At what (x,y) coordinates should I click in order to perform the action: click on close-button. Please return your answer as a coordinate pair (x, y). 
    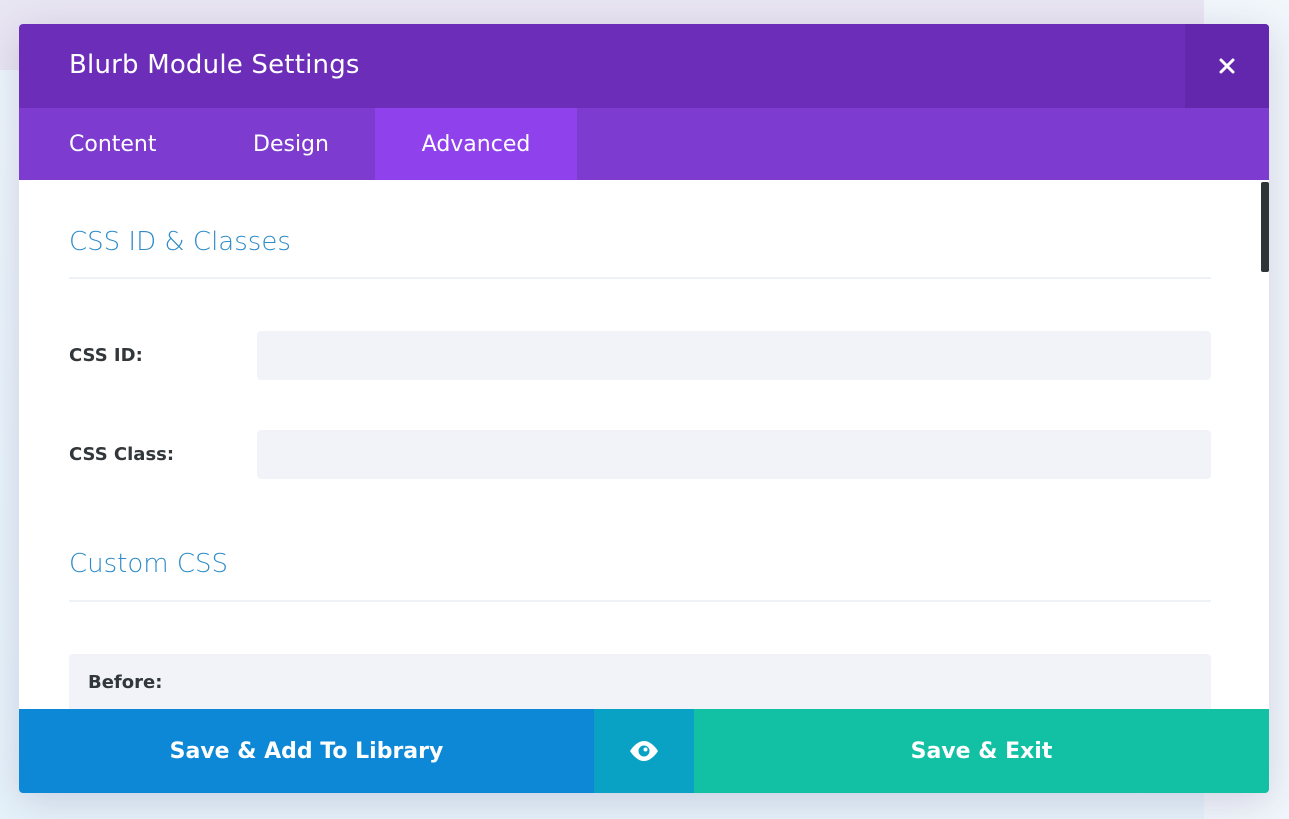
    Looking at the image, I should click on (1227, 66).